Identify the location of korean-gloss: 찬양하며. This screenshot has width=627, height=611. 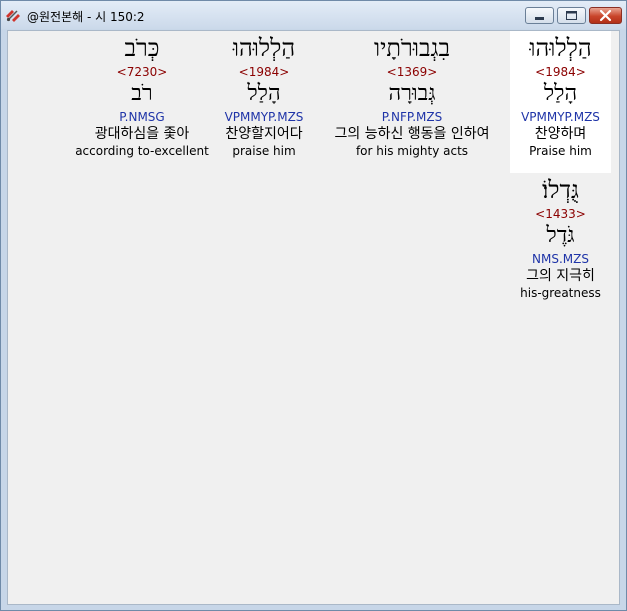
(560, 134).